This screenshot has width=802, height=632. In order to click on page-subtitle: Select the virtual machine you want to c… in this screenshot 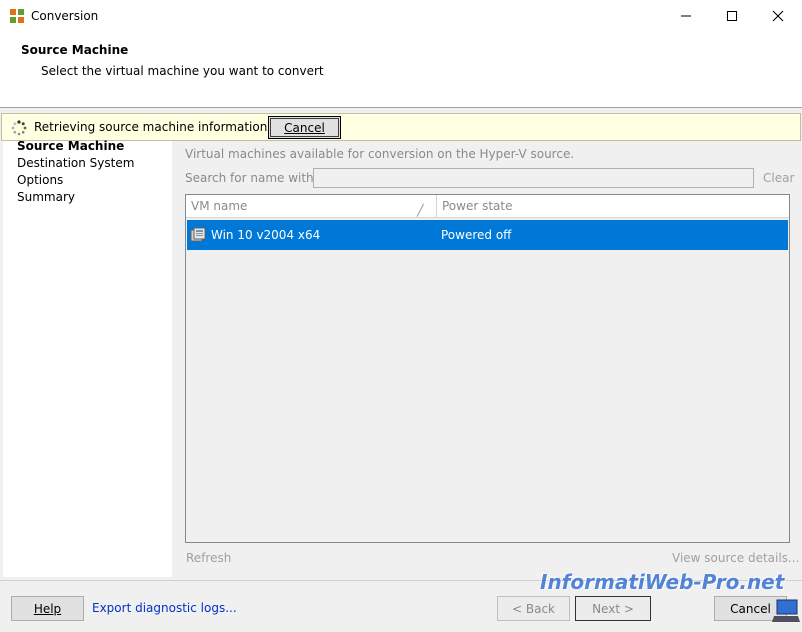, I will do `click(182, 71)`.